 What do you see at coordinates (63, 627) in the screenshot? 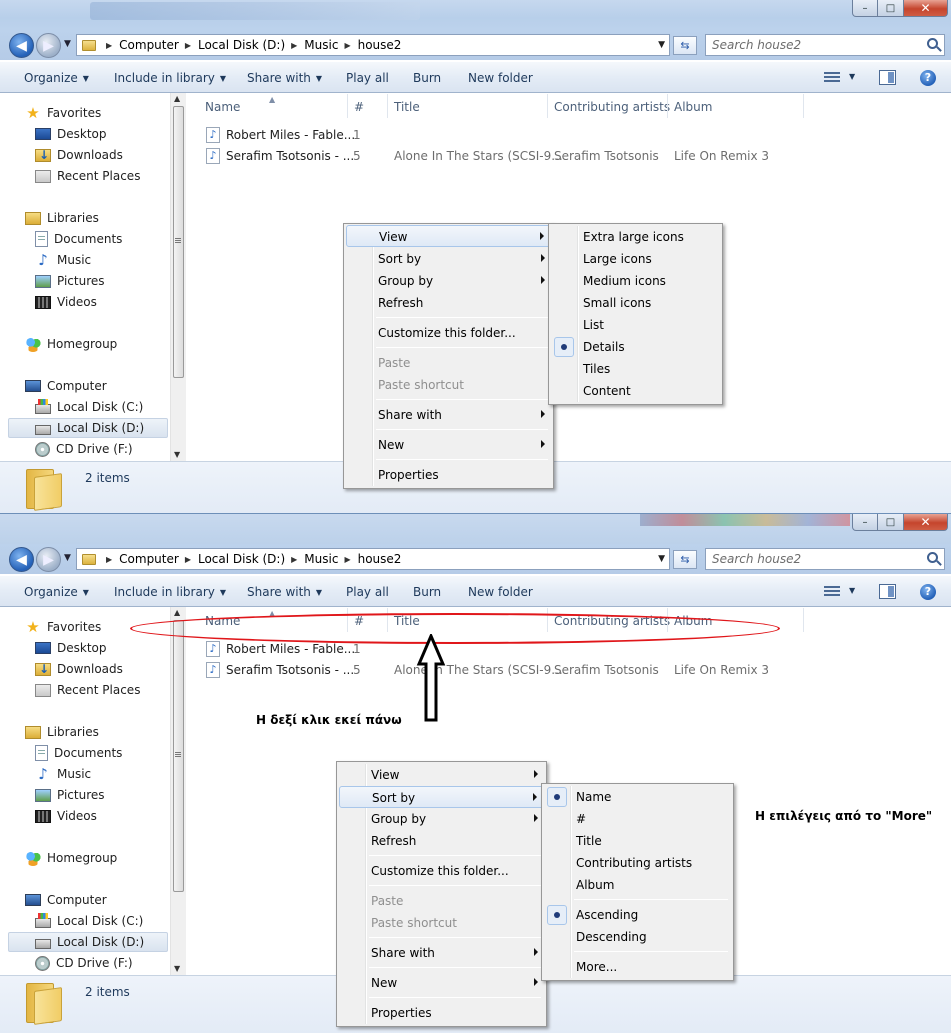
I see `nav-favorites: ★ Favorites` at bounding box center [63, 627].